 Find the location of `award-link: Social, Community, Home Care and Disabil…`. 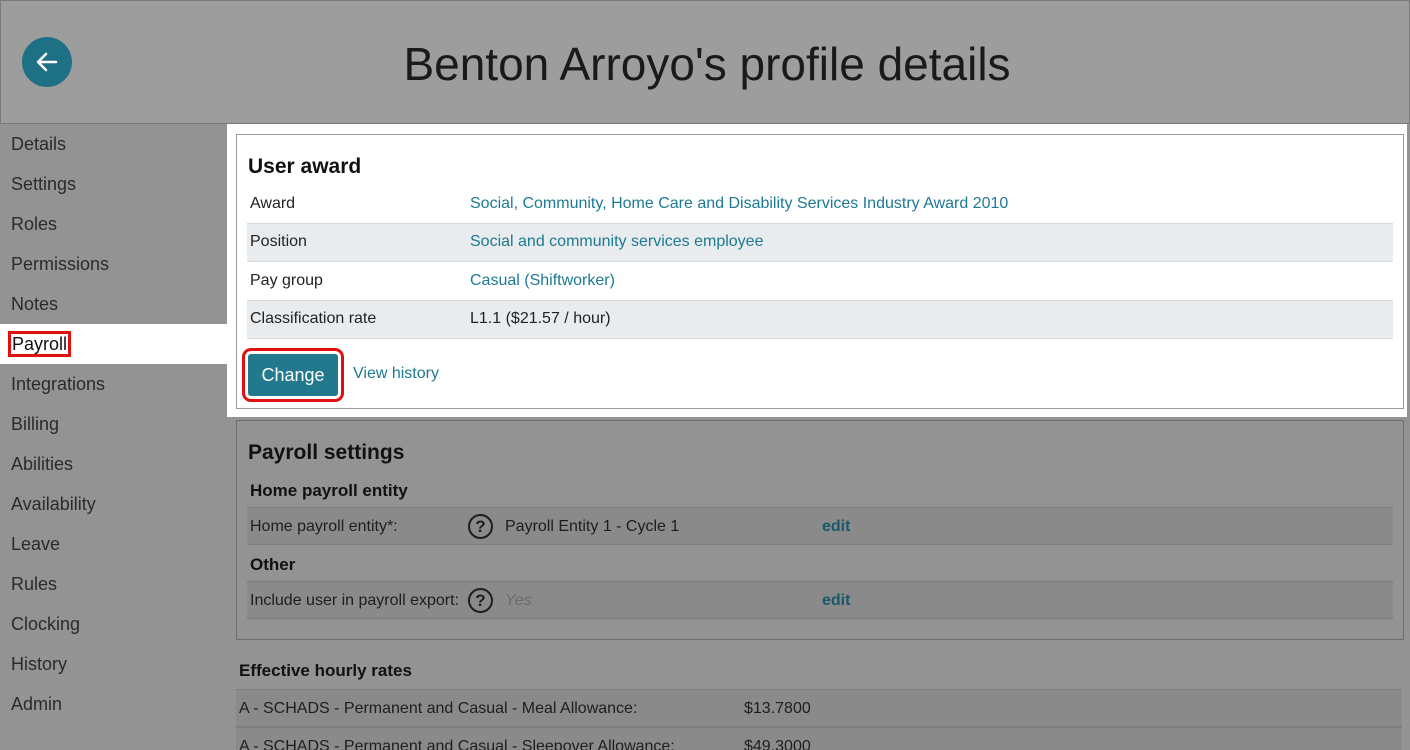

award-link: Social, Community, Home Care and Disabil… is located at coordinates (739, 204).